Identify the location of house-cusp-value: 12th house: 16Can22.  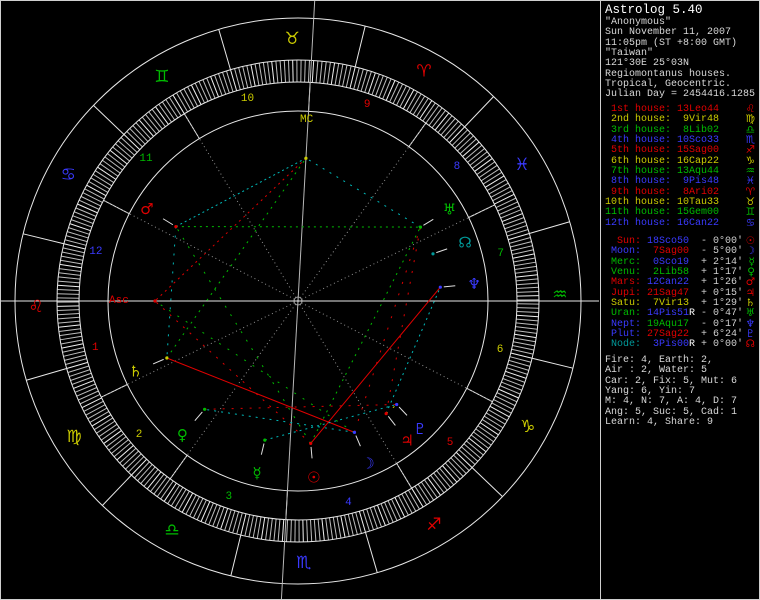
(662, 223).